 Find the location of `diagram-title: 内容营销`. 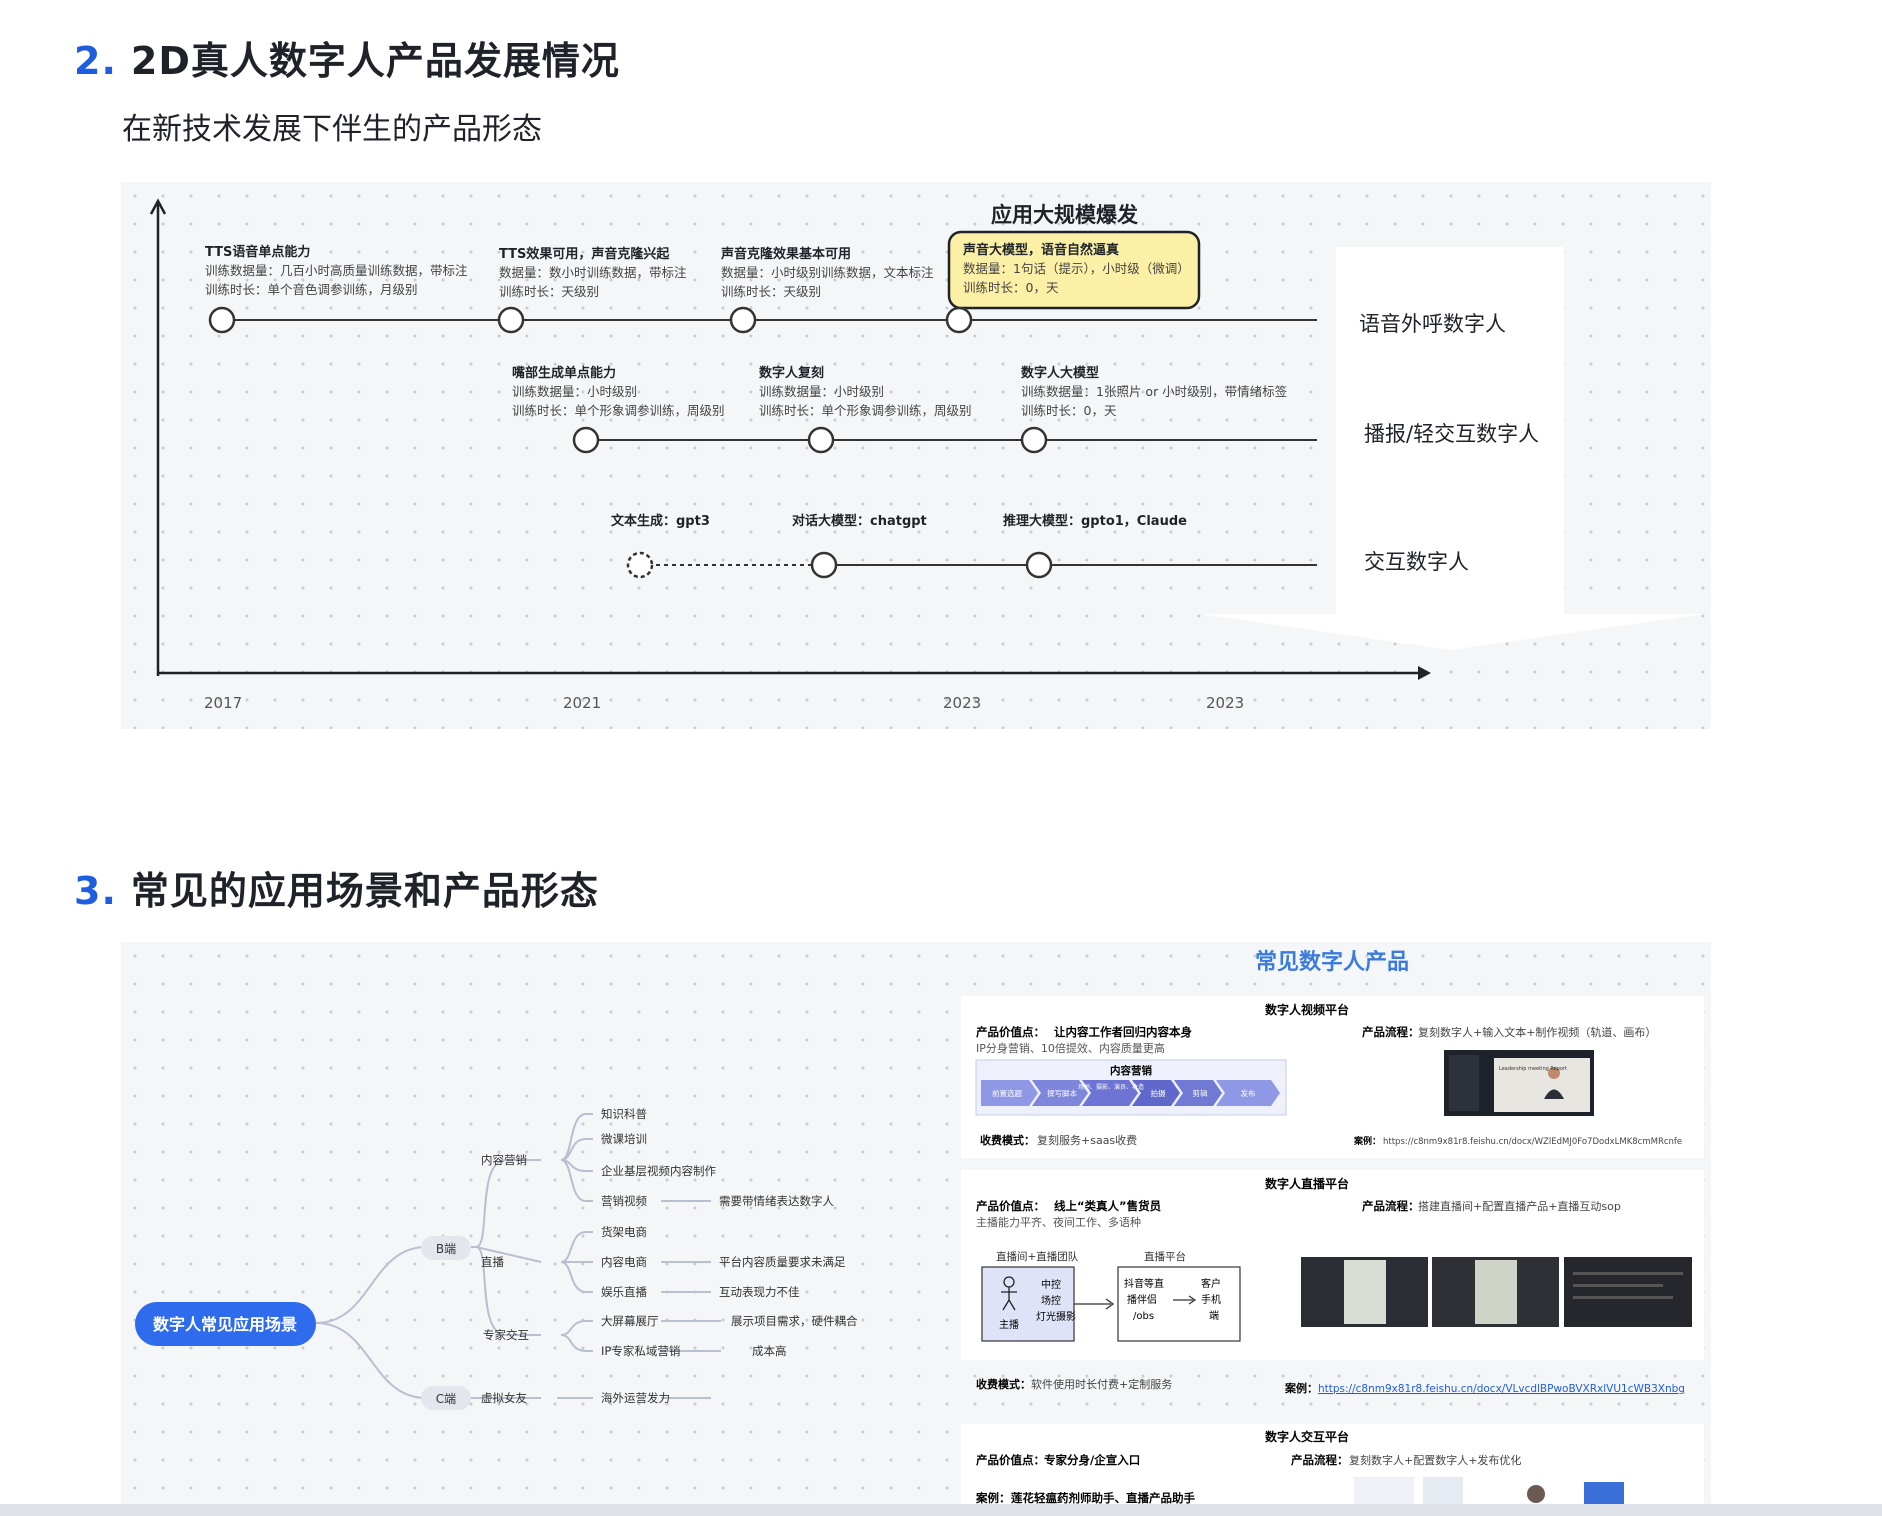

diagram-title: 内容营销 is located at coordinates (1131, 1070).